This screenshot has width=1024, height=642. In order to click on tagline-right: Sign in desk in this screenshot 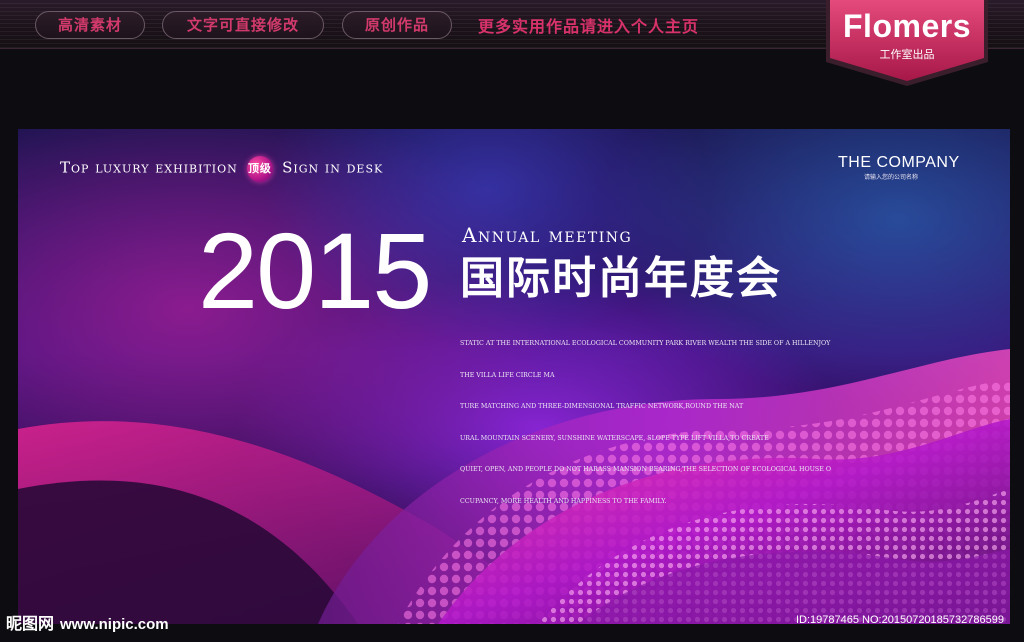, I will do `click(333, 167)`.